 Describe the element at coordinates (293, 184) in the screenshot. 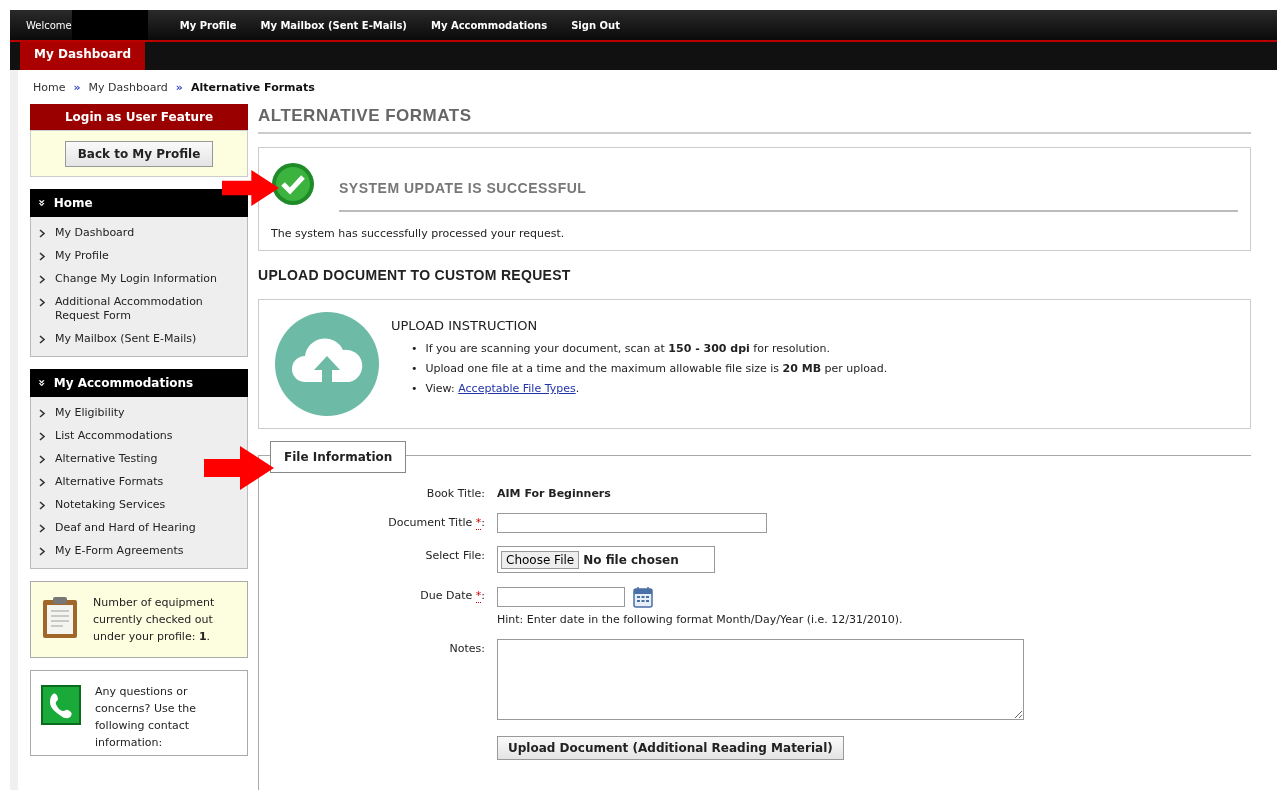

I see `checkmark-icon` at that location.